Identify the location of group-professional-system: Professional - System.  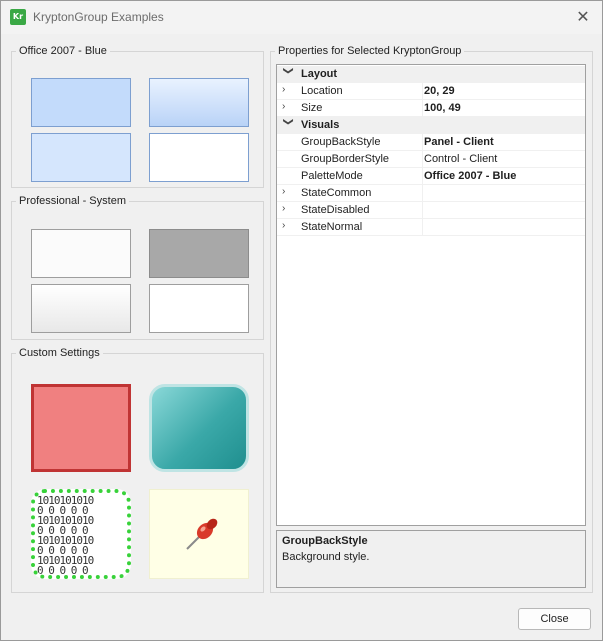
(137, 267).